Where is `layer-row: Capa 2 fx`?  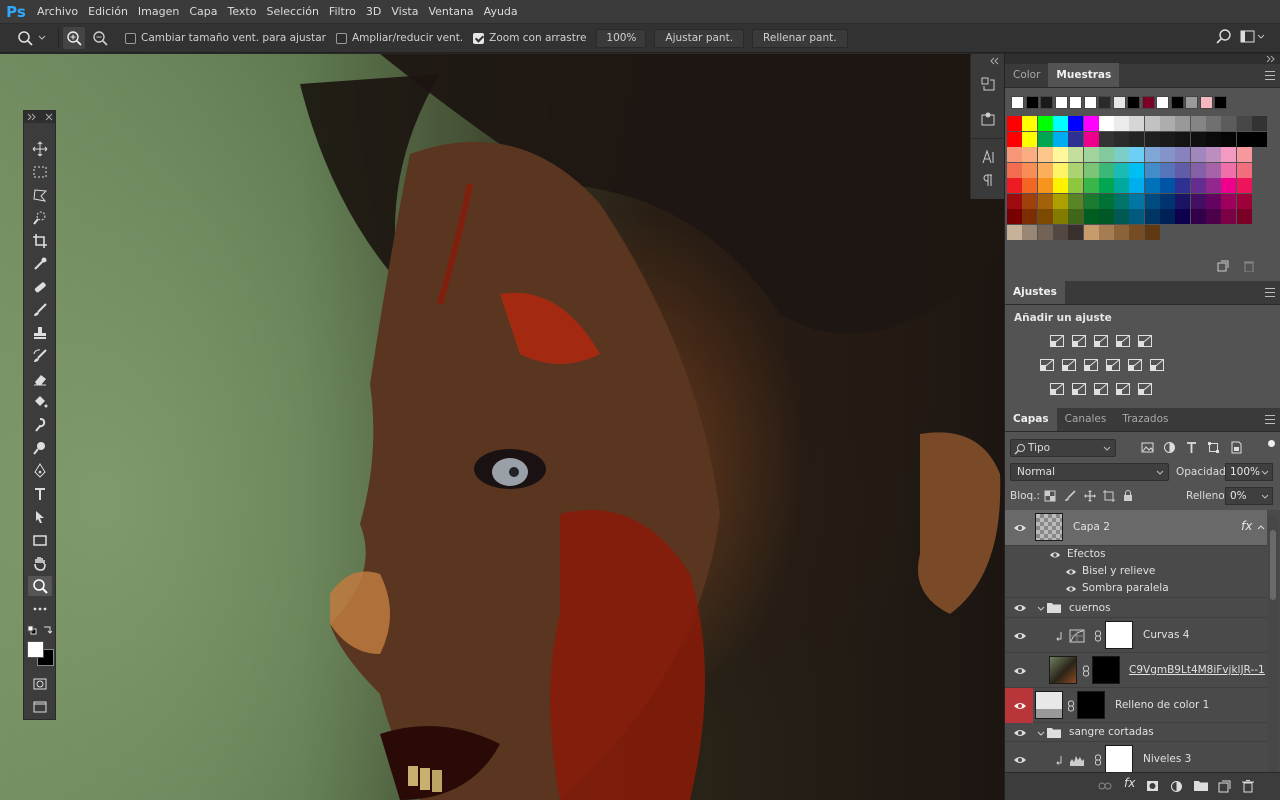 layer-row: Capa 2 fx is located at coordinates (1136, 528).